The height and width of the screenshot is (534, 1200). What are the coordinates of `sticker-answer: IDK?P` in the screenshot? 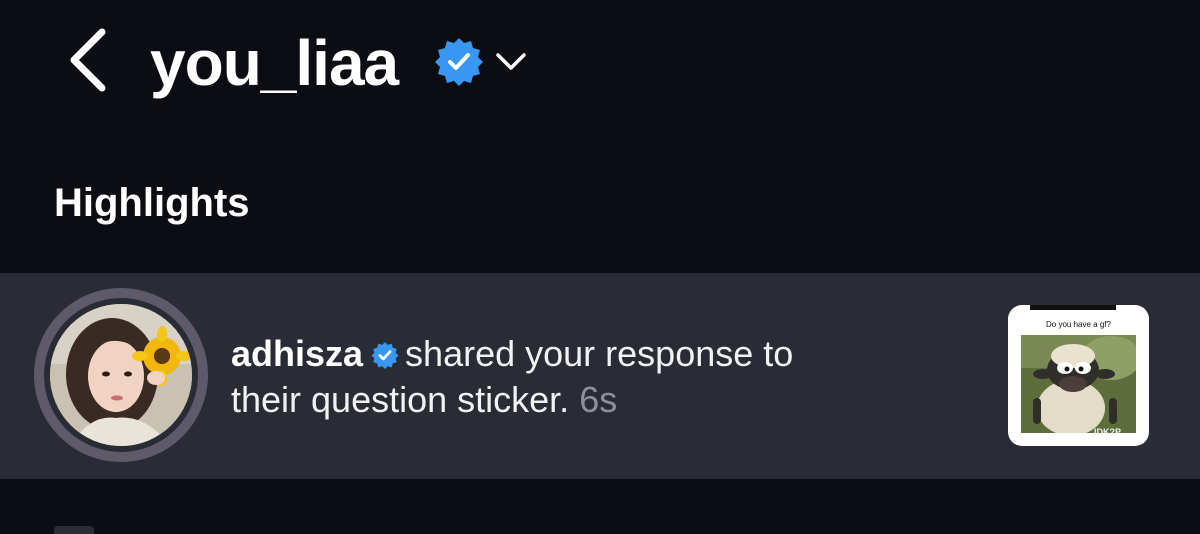 It's located at (1107, 432).